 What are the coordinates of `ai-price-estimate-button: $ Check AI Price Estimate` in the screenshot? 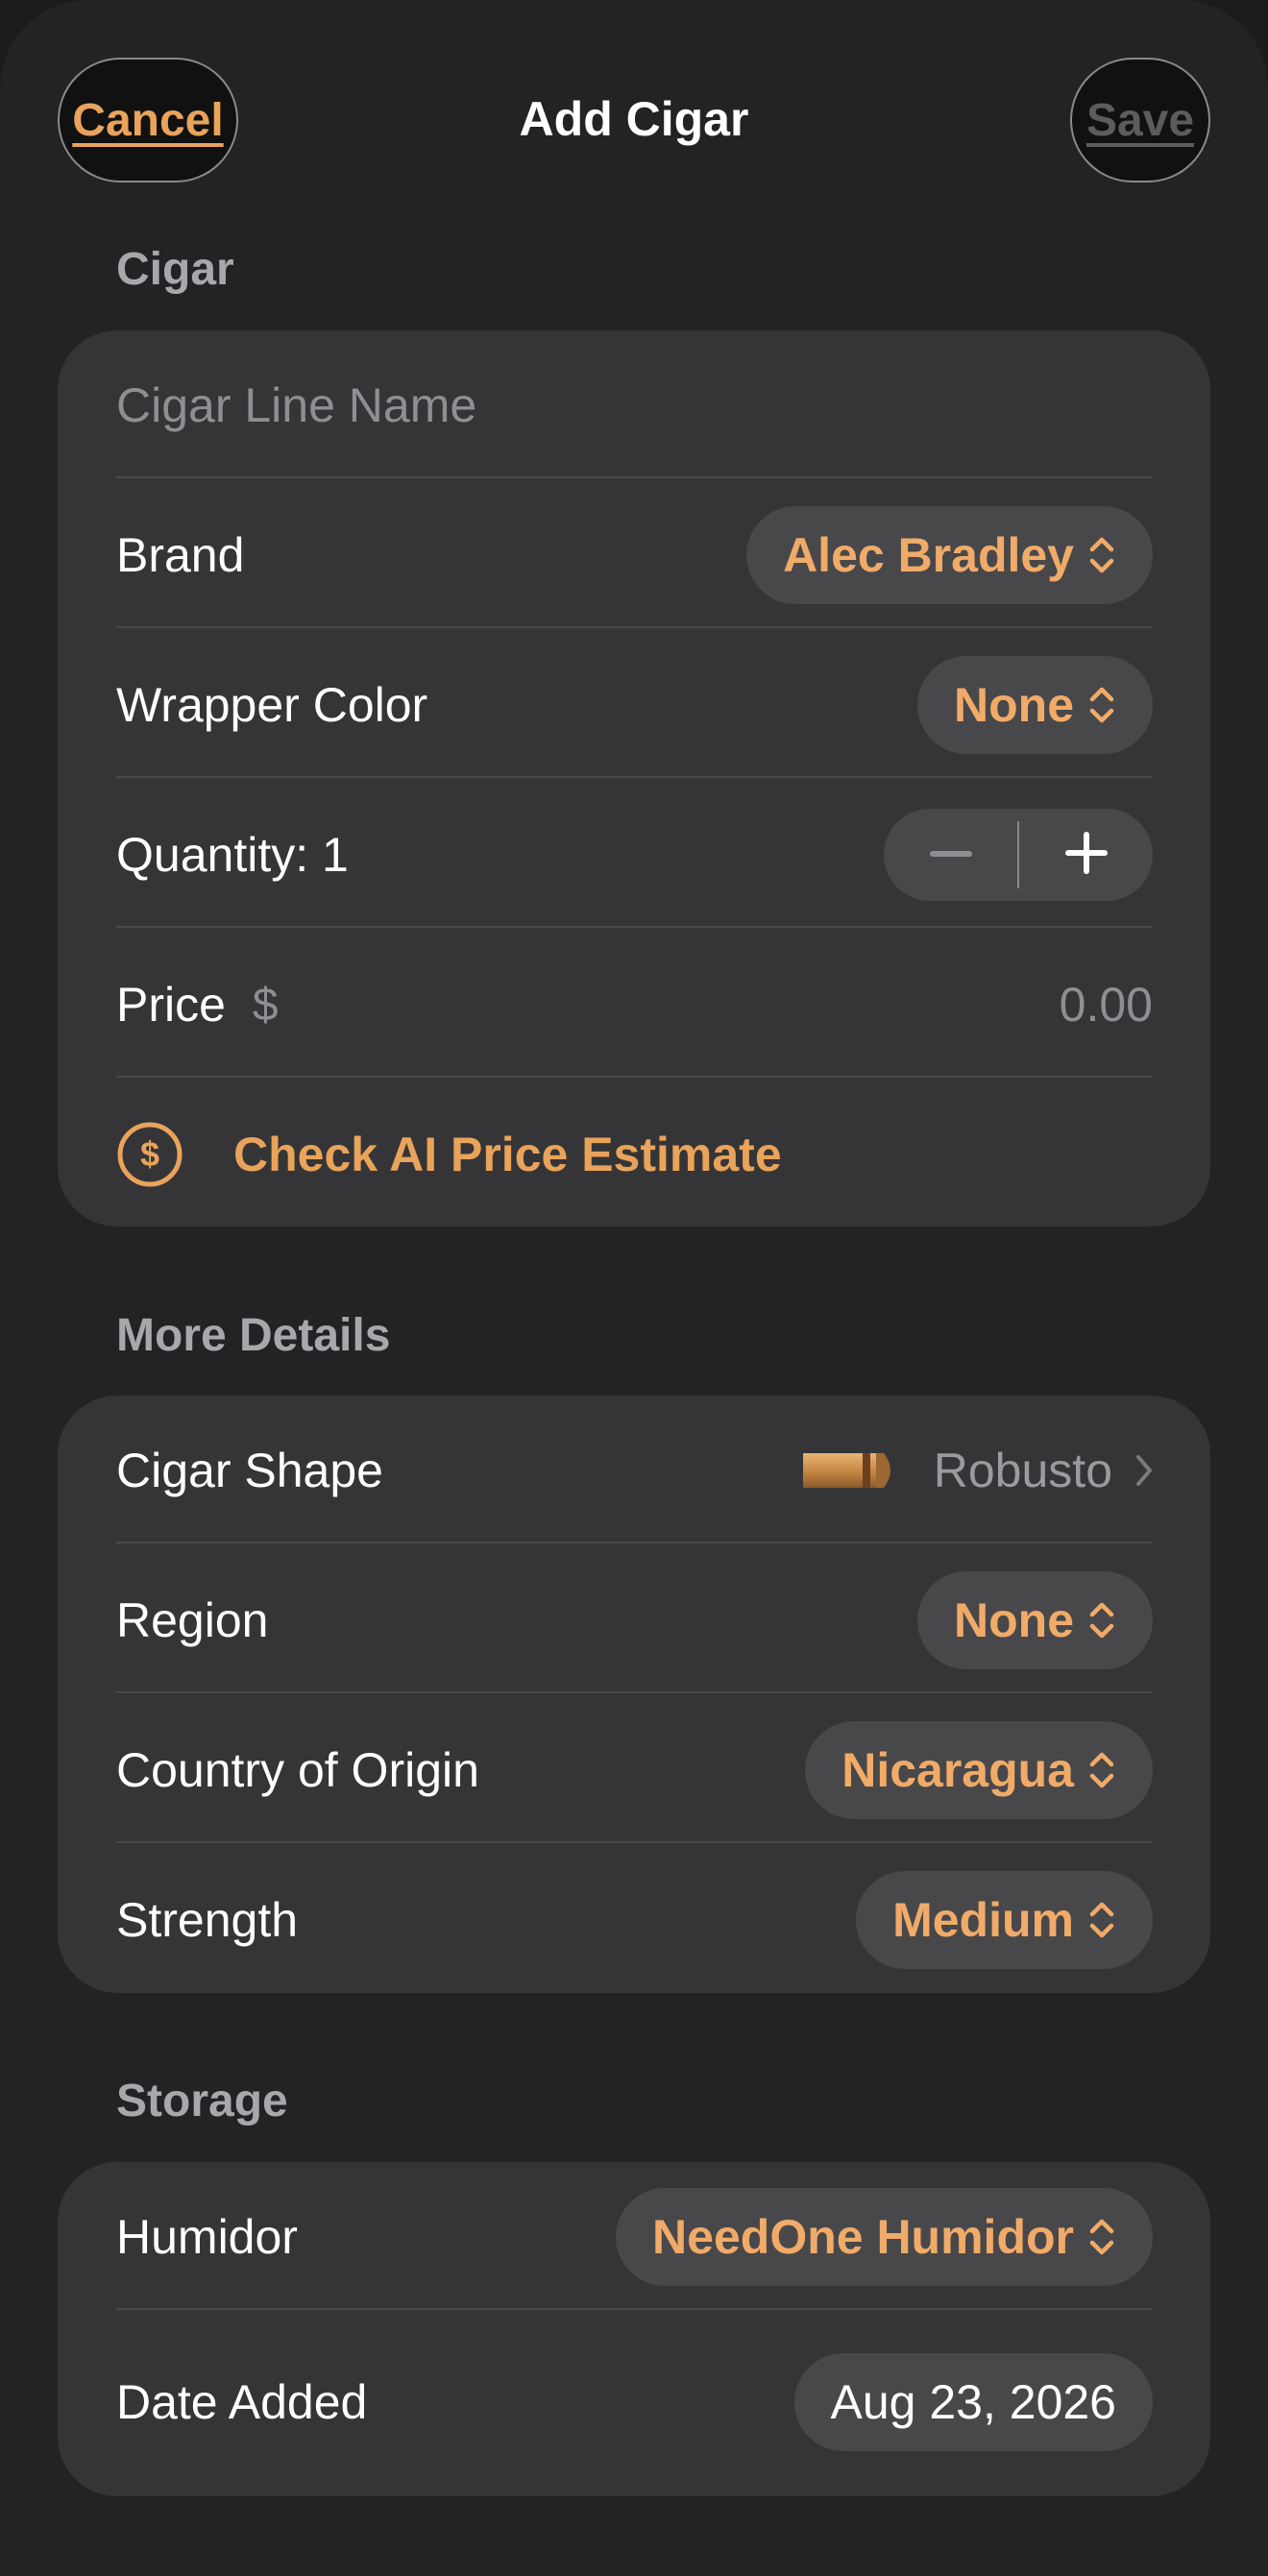 It's located at (634, 1154).